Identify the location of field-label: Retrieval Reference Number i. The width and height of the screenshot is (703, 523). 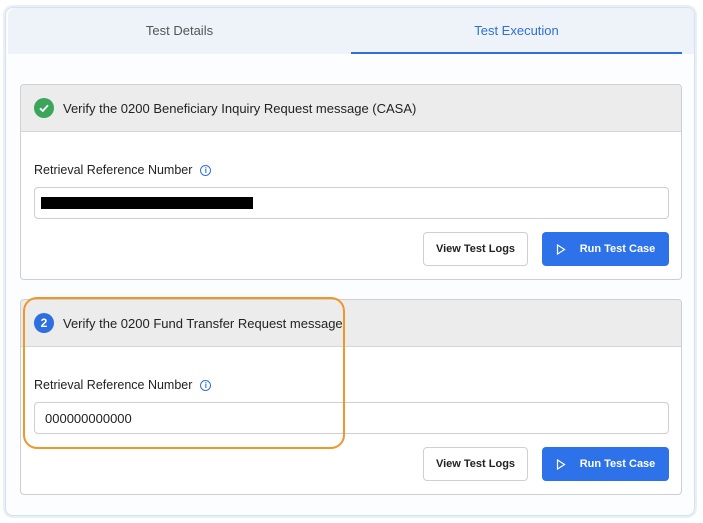
(123, 170).